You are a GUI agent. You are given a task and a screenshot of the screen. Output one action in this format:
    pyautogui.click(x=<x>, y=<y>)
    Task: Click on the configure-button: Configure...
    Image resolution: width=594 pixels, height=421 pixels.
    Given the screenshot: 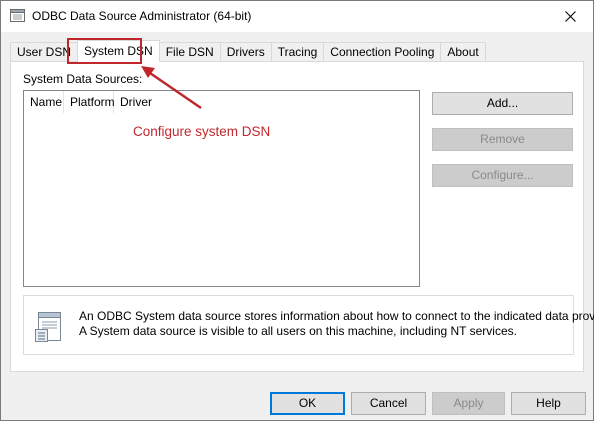 What is the action you would take?
    pyautogui.click(x=502, y=175)
    